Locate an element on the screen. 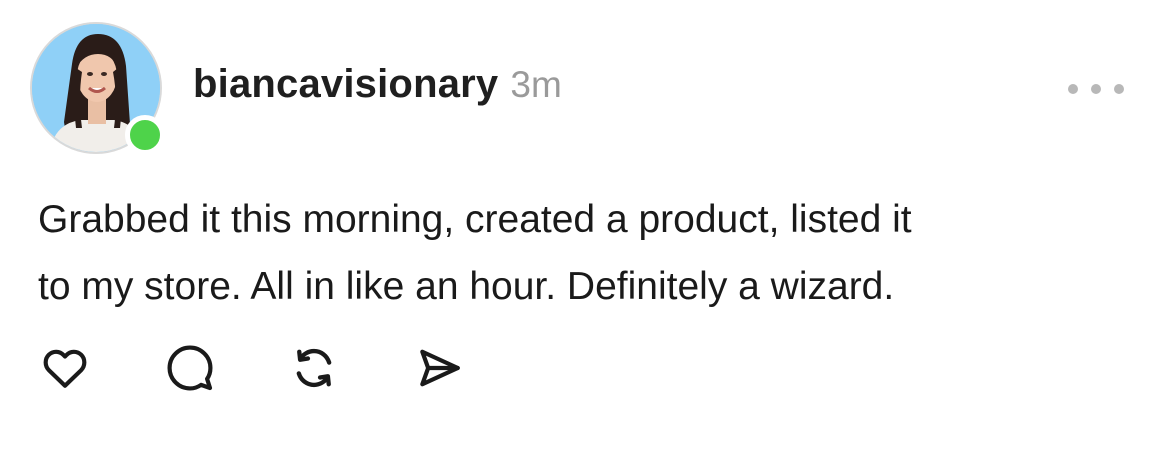  repost-arrows-icon is located at coordinates (314, 368).